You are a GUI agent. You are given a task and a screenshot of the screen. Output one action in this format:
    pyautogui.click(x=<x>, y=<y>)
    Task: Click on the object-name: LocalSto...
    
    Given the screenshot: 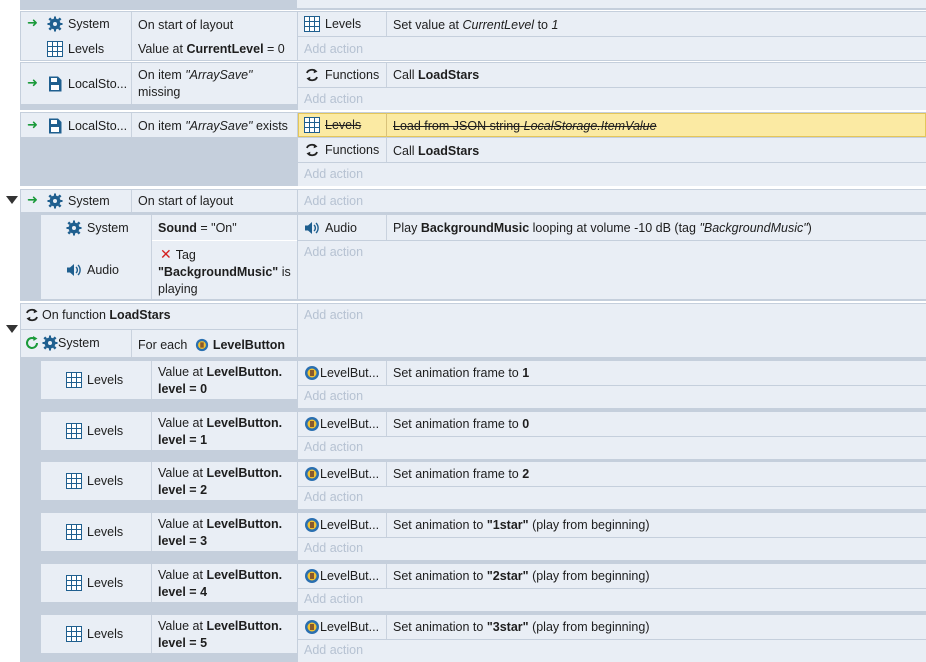 What is the action you would take?
    pyautogui.click(x=98, y=126)
    